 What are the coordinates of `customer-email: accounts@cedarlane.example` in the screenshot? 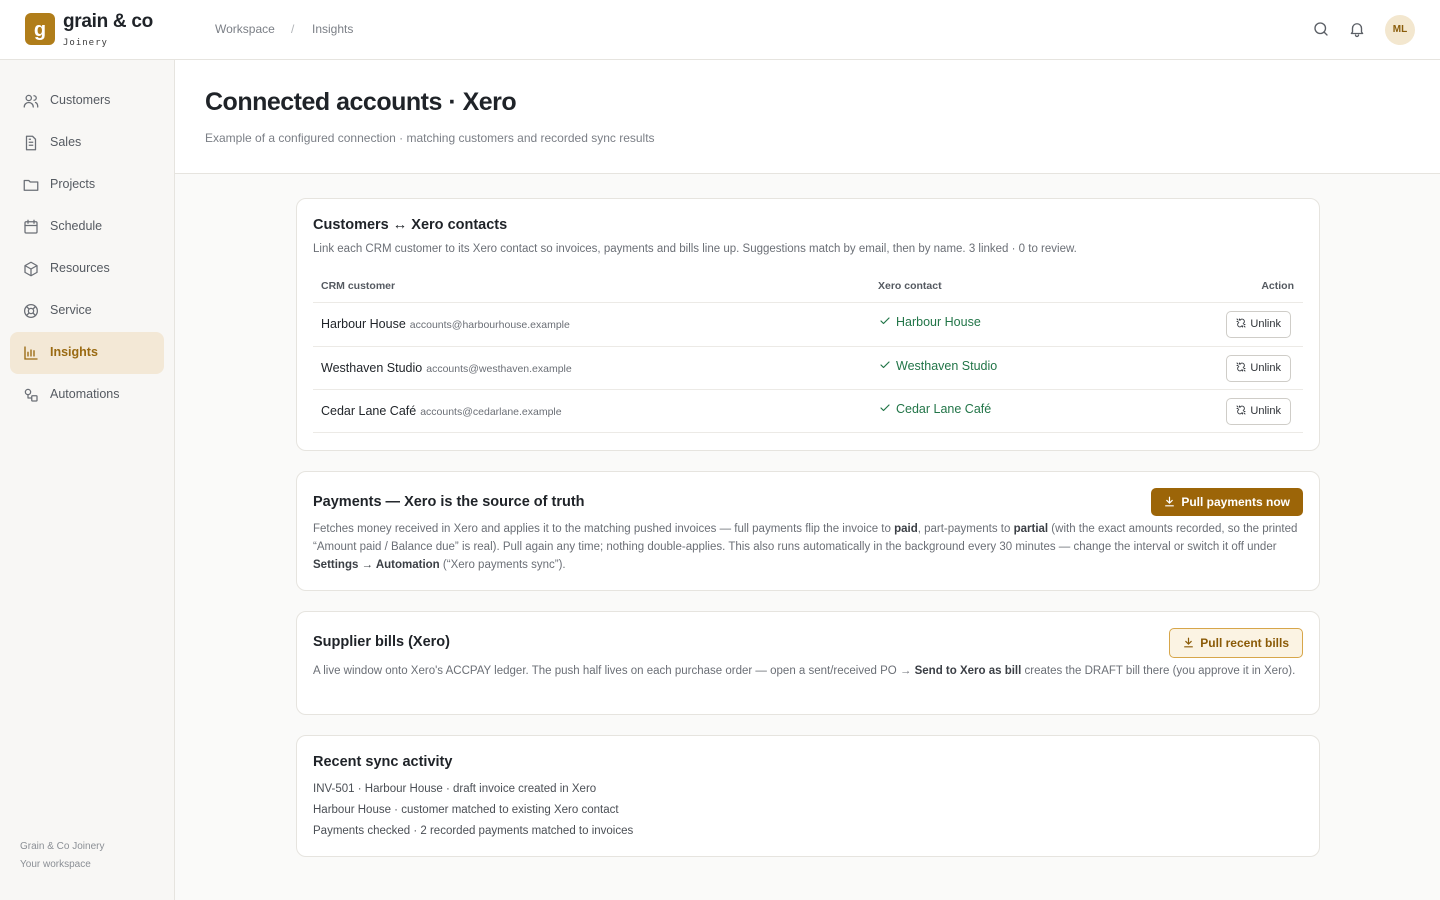 It's located at (491, 412).